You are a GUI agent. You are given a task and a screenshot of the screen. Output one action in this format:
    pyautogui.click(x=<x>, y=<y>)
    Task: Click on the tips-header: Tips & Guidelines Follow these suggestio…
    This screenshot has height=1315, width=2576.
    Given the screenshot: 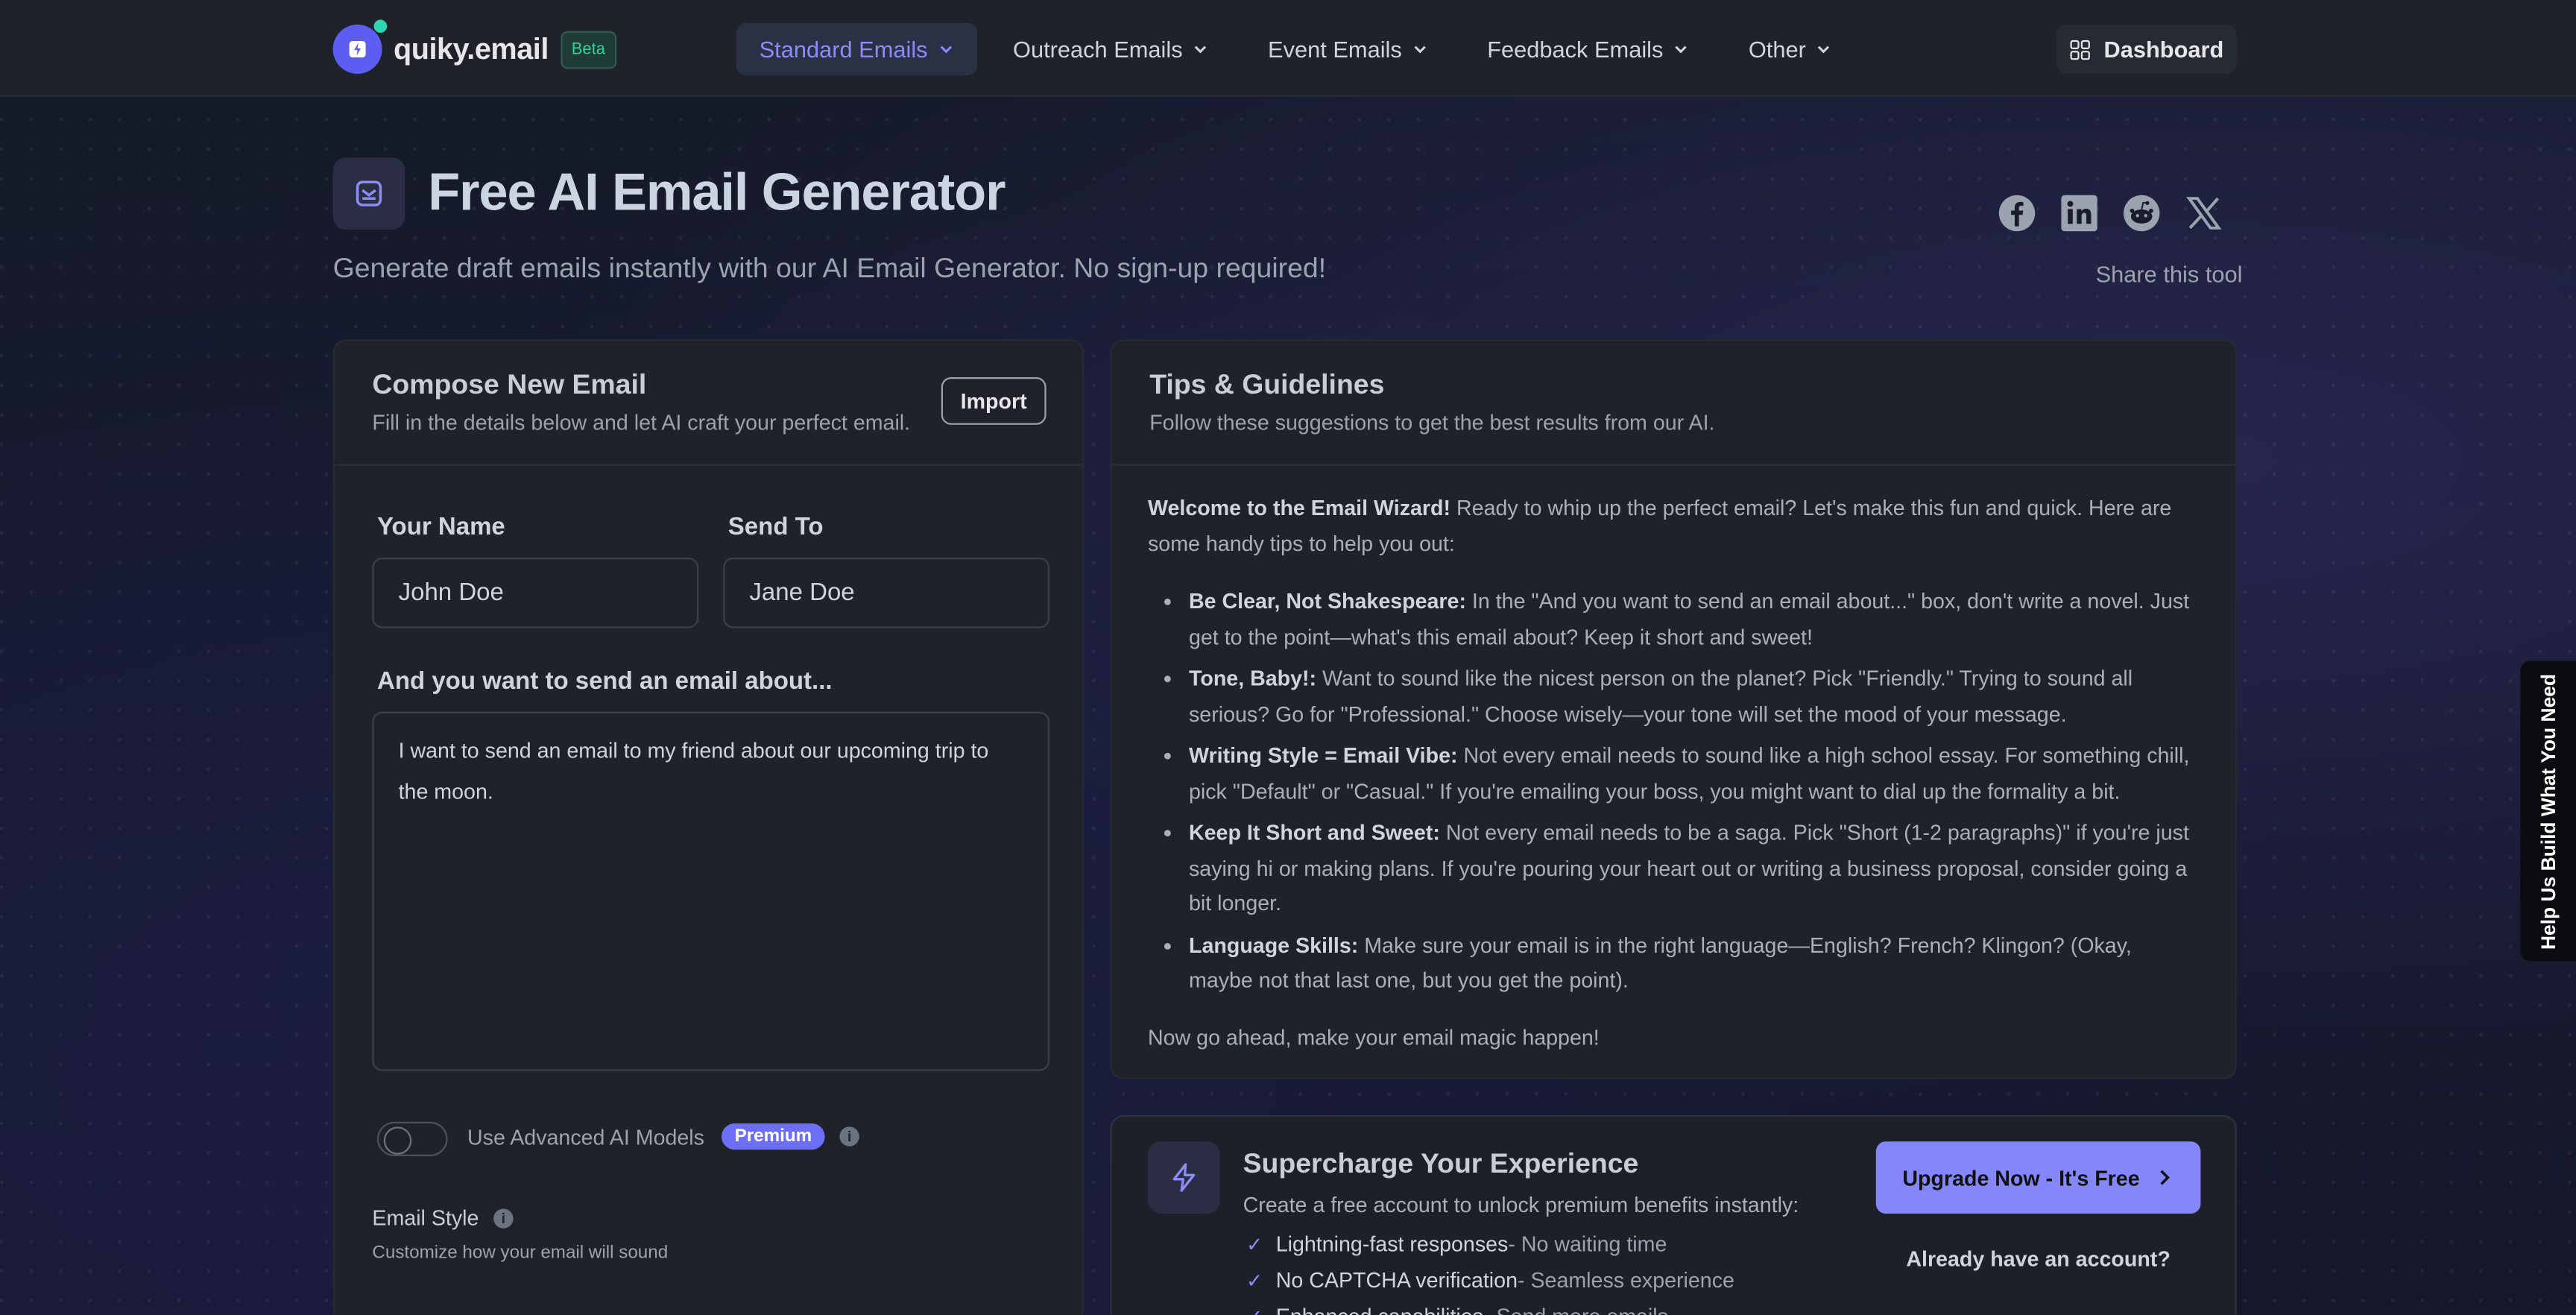 What is the action you would take?
    pyautogui.click(x=1673, y=404)
    